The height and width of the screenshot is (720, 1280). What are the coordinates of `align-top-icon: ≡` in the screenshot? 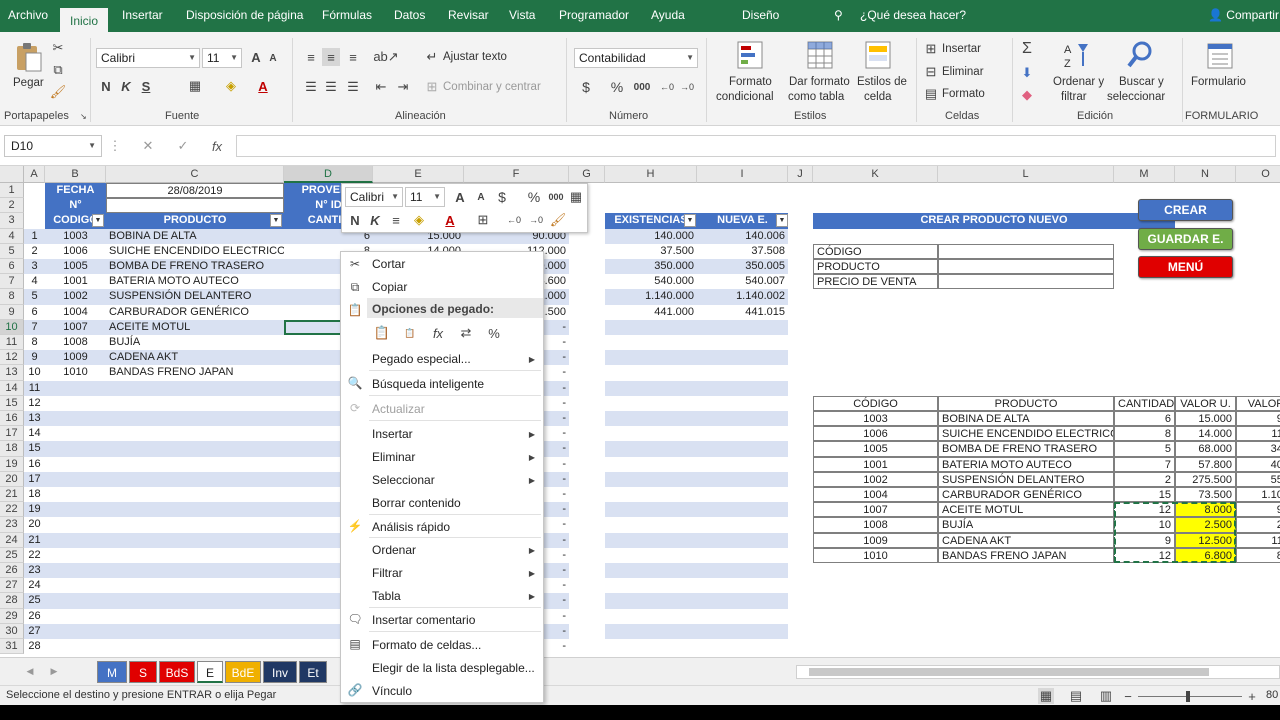 It's located at (311, 57).